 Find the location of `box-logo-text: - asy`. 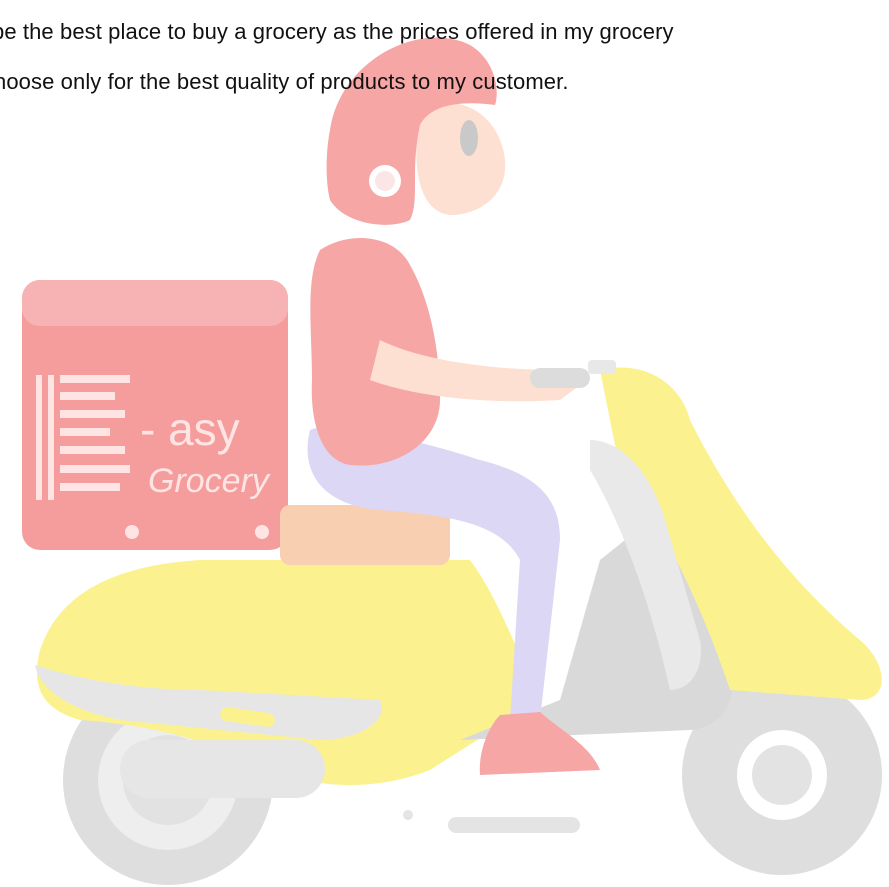

box-logo-text: - asy is located at coordinates (190, 429).